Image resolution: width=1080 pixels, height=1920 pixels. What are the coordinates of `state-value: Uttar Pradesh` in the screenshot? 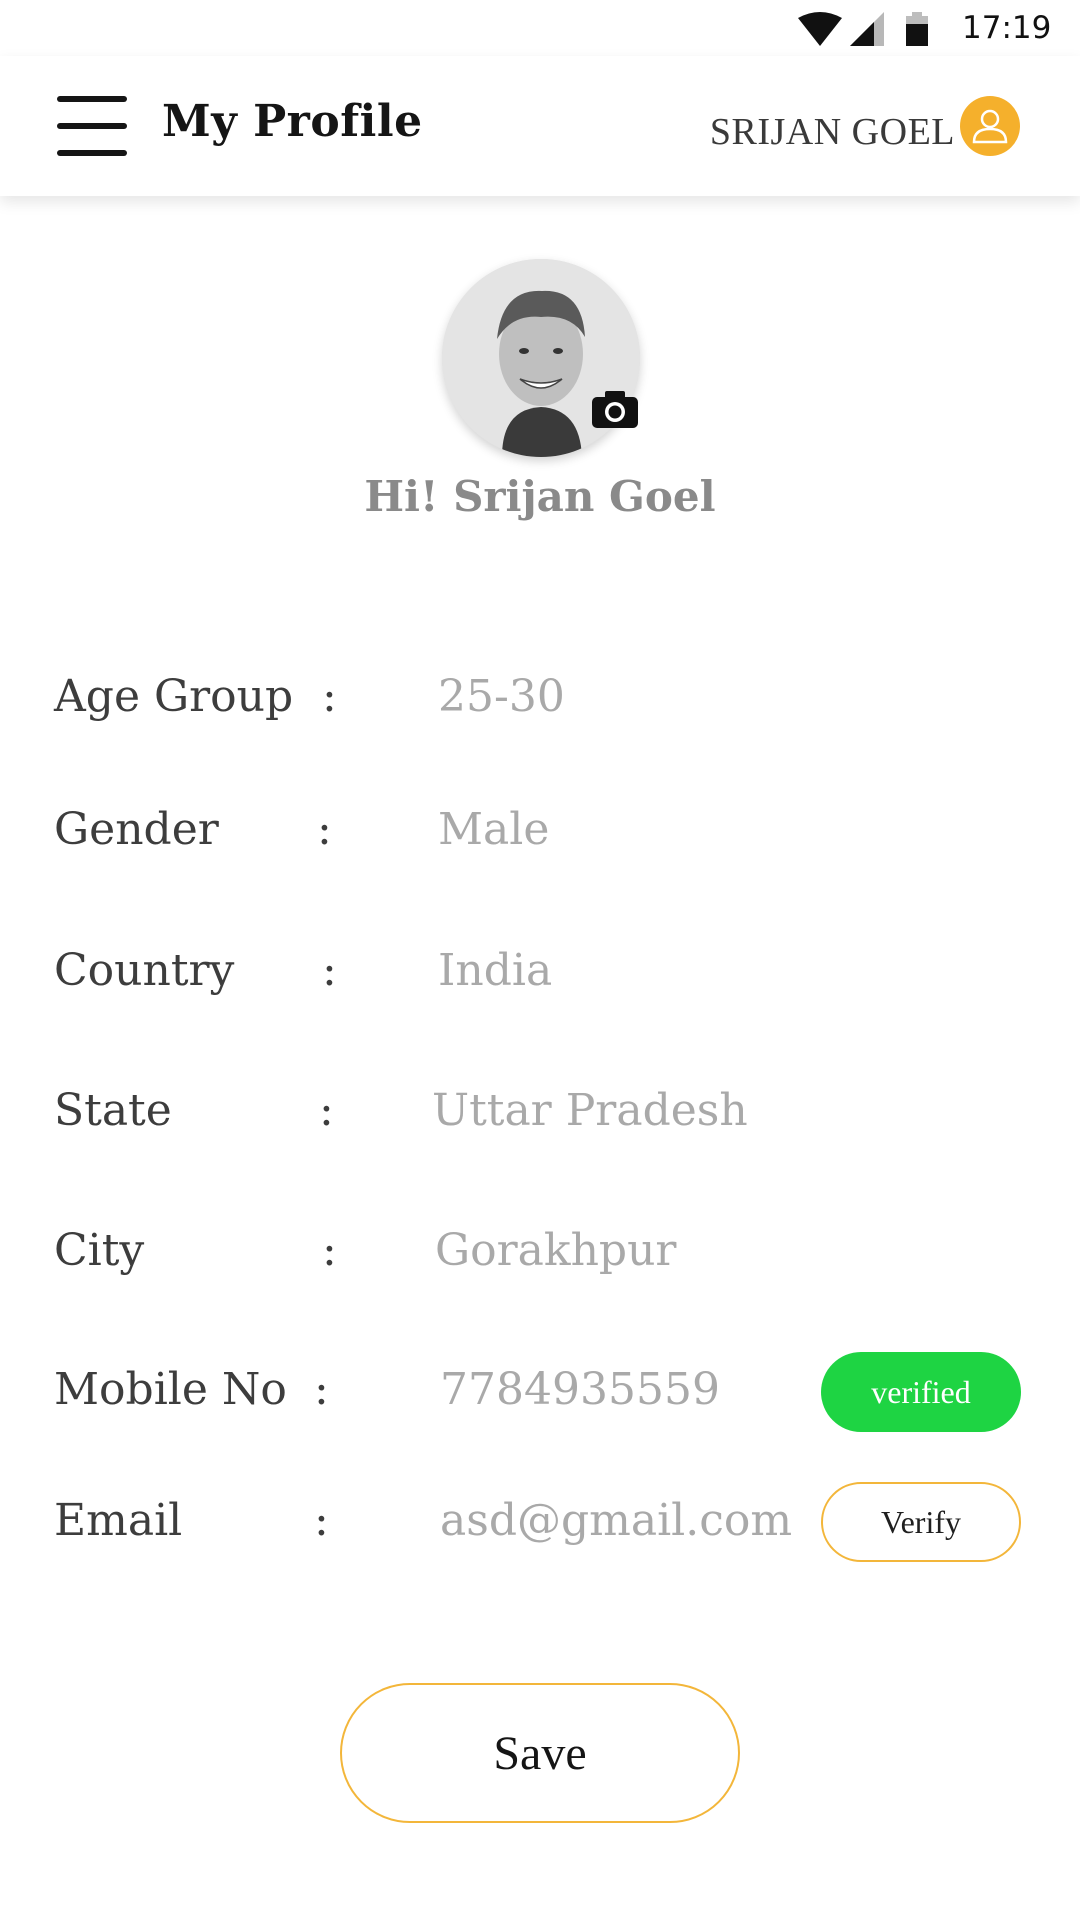 It's located at (590, 1110).